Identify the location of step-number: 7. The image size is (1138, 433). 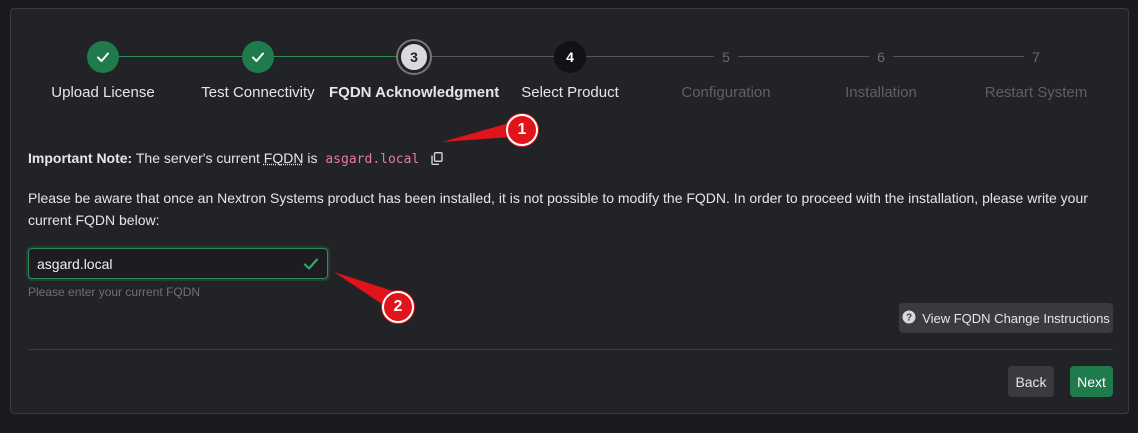
(1036, 57).